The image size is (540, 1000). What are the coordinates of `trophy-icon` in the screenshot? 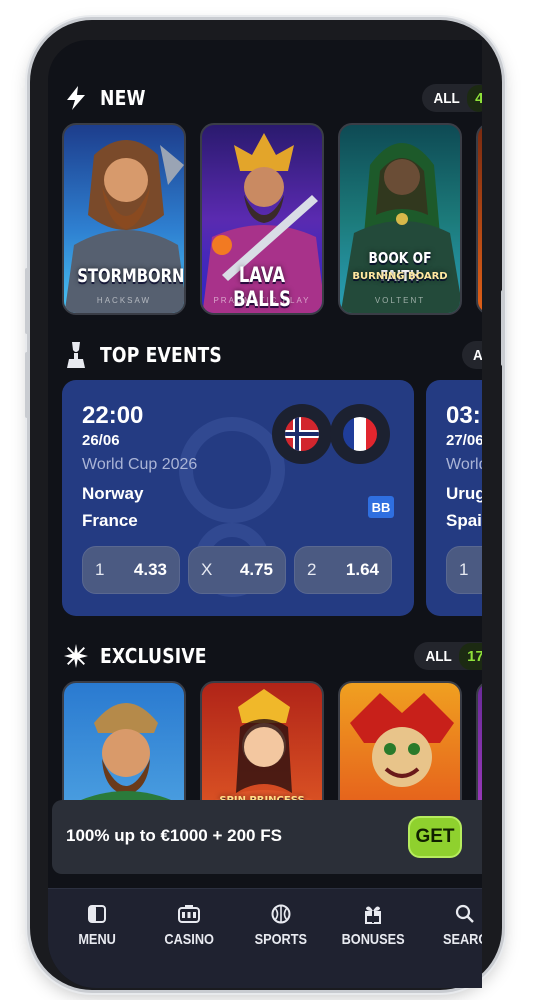 It's located at (76, 355).